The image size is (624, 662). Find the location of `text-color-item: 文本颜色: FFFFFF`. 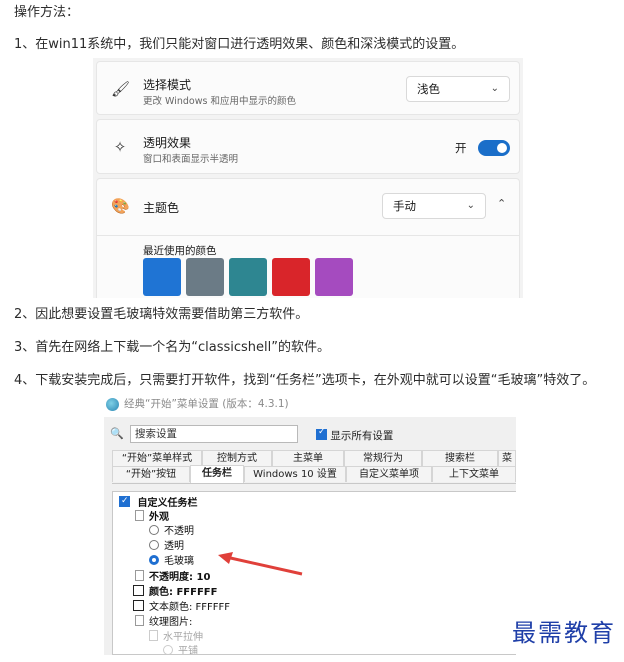

text-color-item: 文本颜色: FFFFFF is located at coordinates (181, 607).